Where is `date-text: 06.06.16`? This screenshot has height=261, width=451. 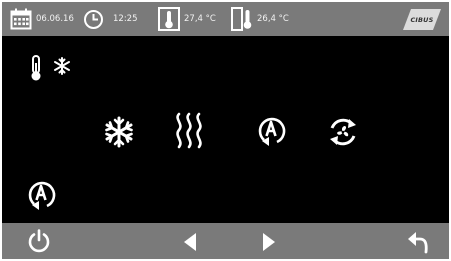
date-text: 06.06.16 is located at coordinates (55, 19).